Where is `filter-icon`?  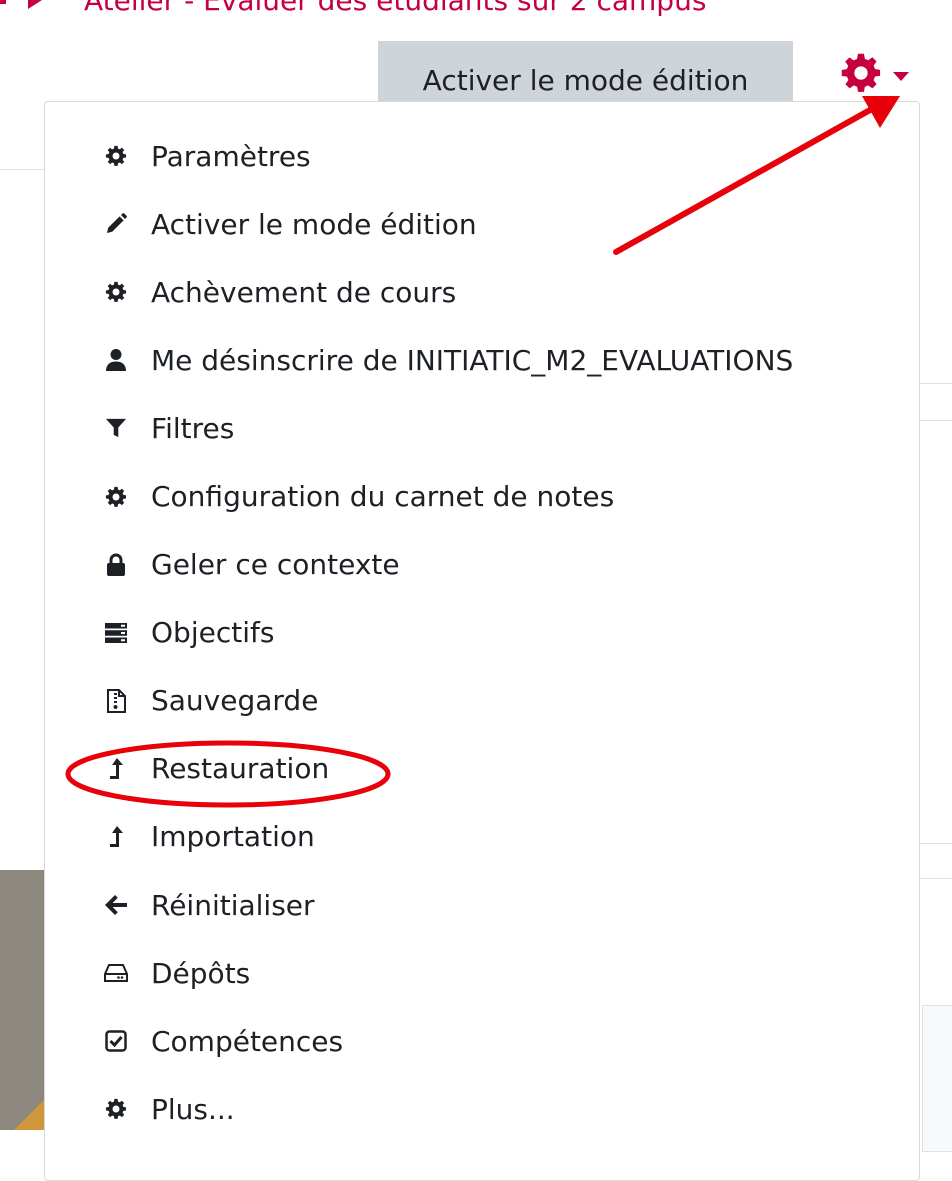
filter-icon is located at coordinates (116, 428).